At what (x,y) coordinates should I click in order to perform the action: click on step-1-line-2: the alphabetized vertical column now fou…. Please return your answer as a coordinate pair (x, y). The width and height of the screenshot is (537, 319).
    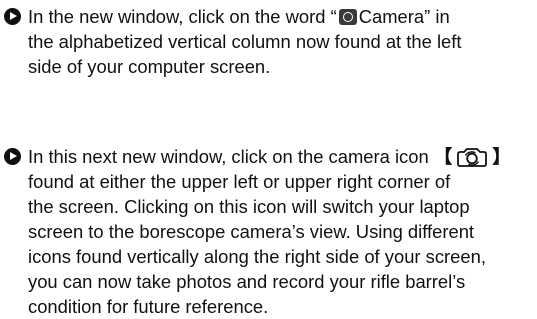
    Looking at the image, I should click on (245, 41).